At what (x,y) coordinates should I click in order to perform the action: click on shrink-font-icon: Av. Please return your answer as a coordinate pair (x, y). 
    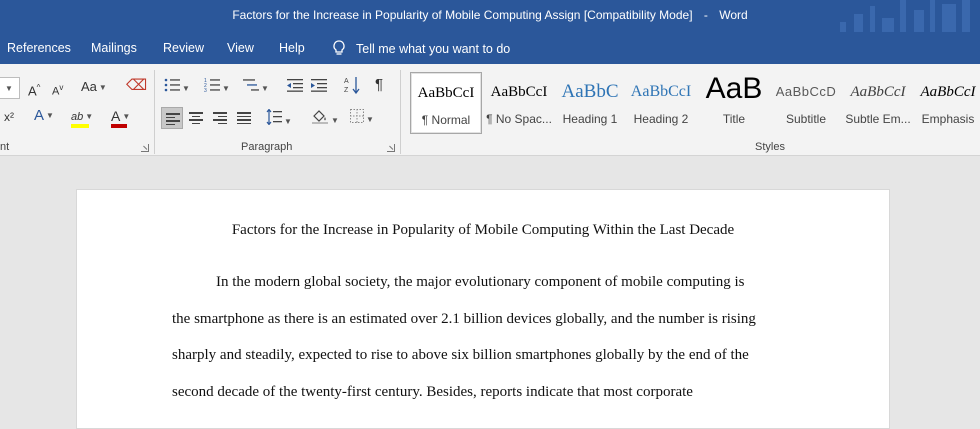
    Looking at the image, I should click on (57, 90).